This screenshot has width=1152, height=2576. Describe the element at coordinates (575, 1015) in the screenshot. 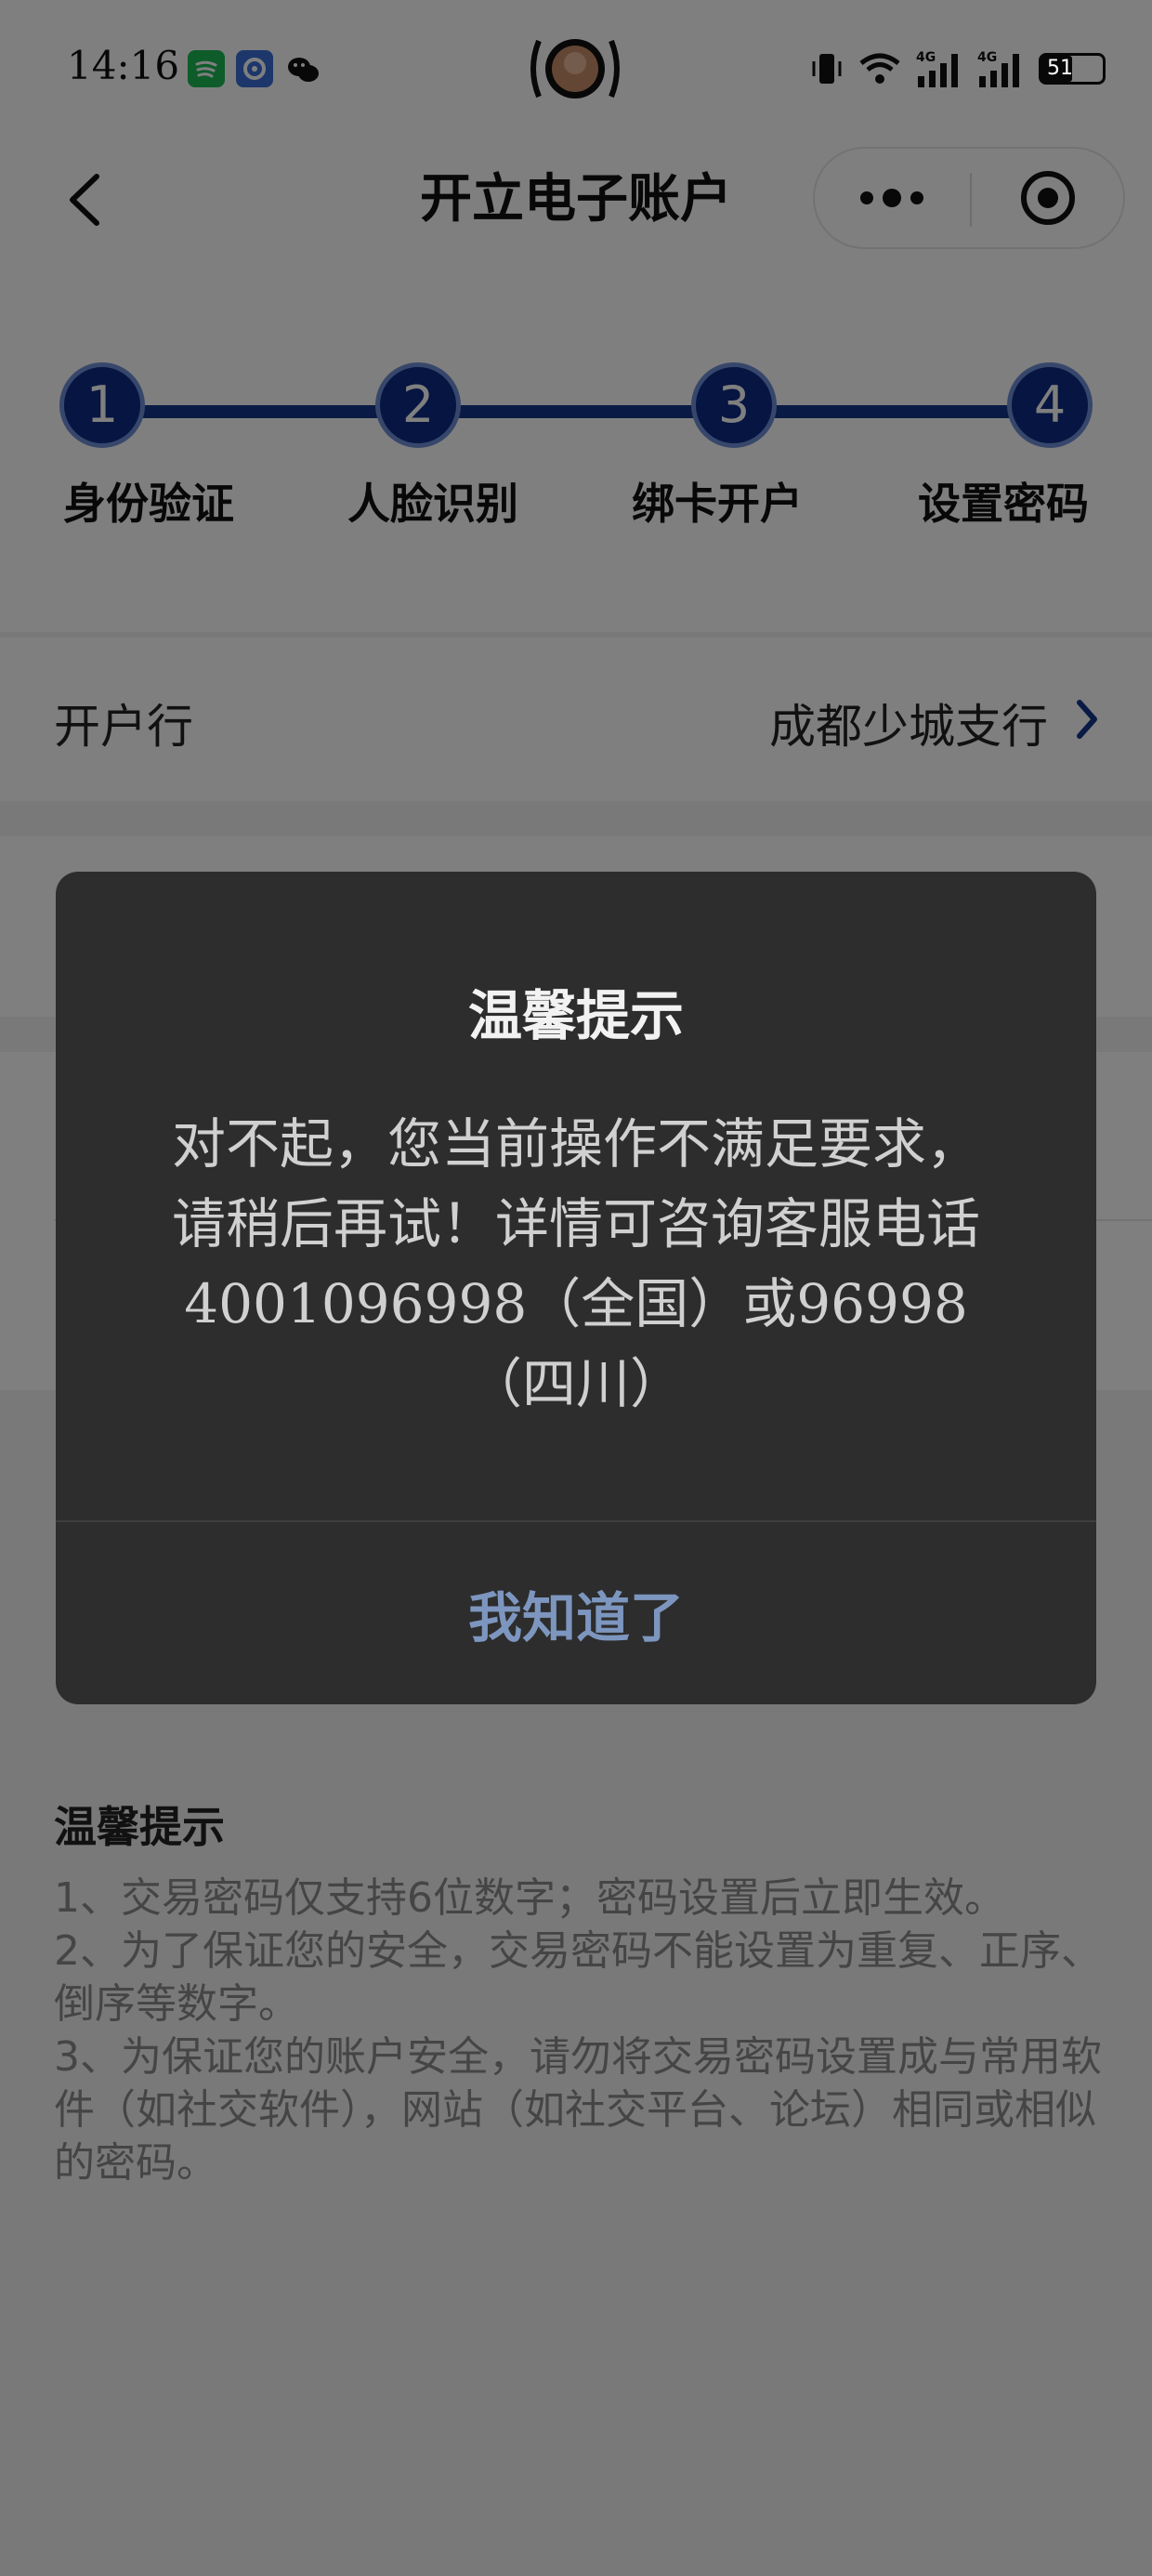

I see `dialog-title: 温馨提示` at that location.